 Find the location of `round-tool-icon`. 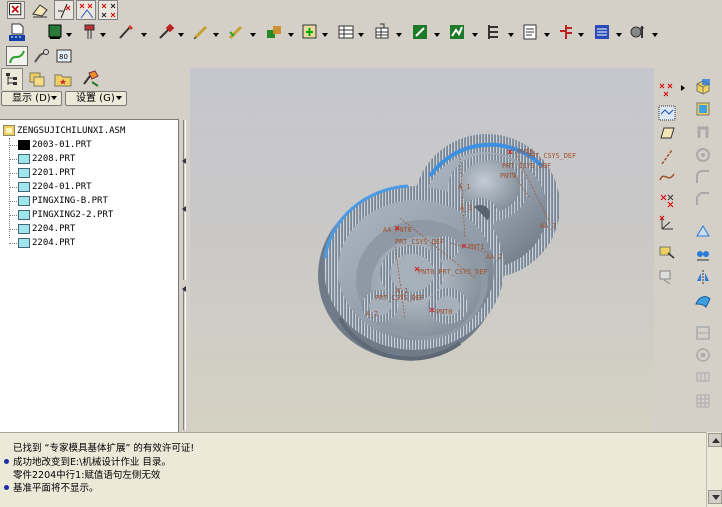

round-tool-icon is located at coordinates (703, 177).